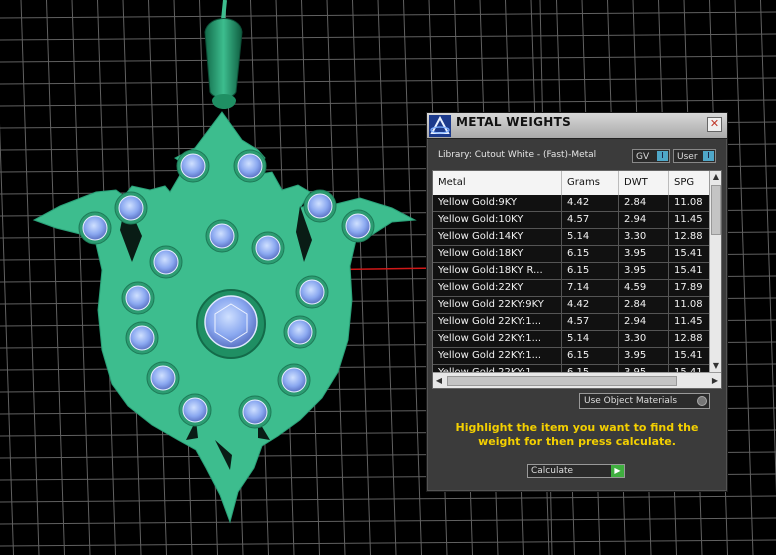 The width and height of the screenshot is (776, 555). I want to click on table-row: Yellow Gold:18KY R... 6.15 3.95 15.41, so click(571, 271).